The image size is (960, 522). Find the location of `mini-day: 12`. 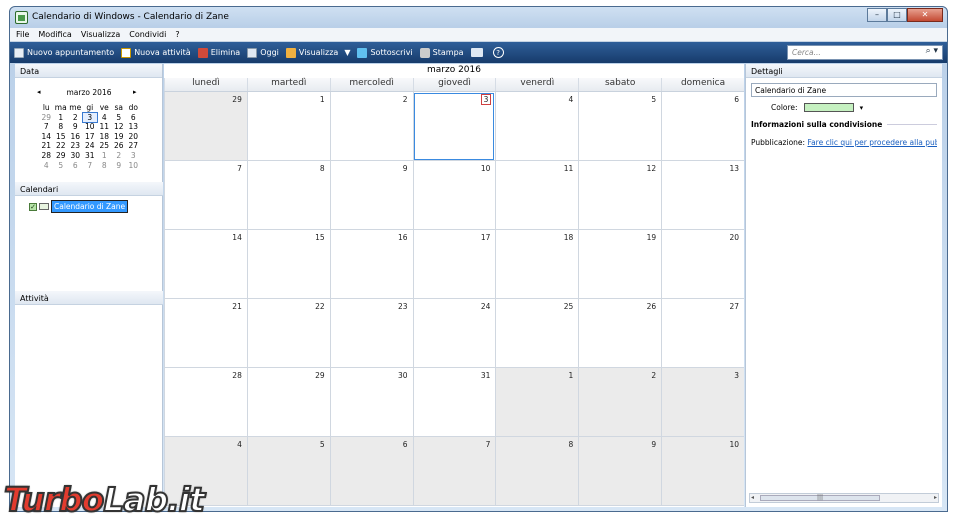

mini-day: 12 is located at coordinates (119, 127).